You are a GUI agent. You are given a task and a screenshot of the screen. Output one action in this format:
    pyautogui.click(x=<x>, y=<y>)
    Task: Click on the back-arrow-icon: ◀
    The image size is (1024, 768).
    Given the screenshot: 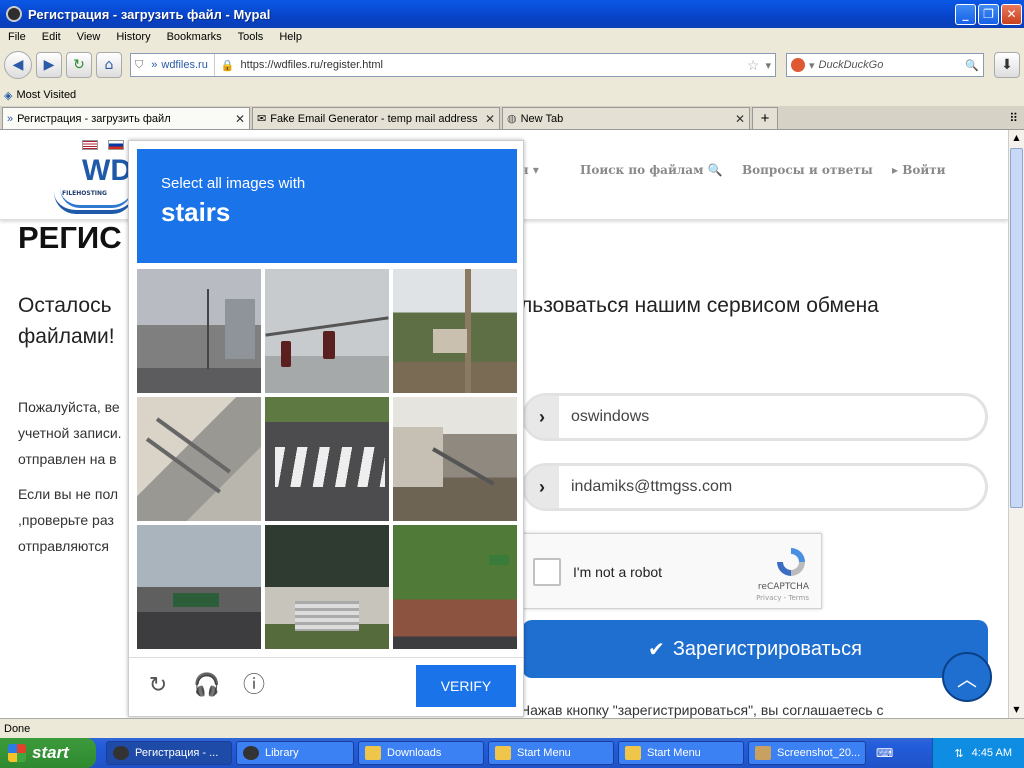 What is the action you would take?
    pyautogui.click(x=18, y=65)
    